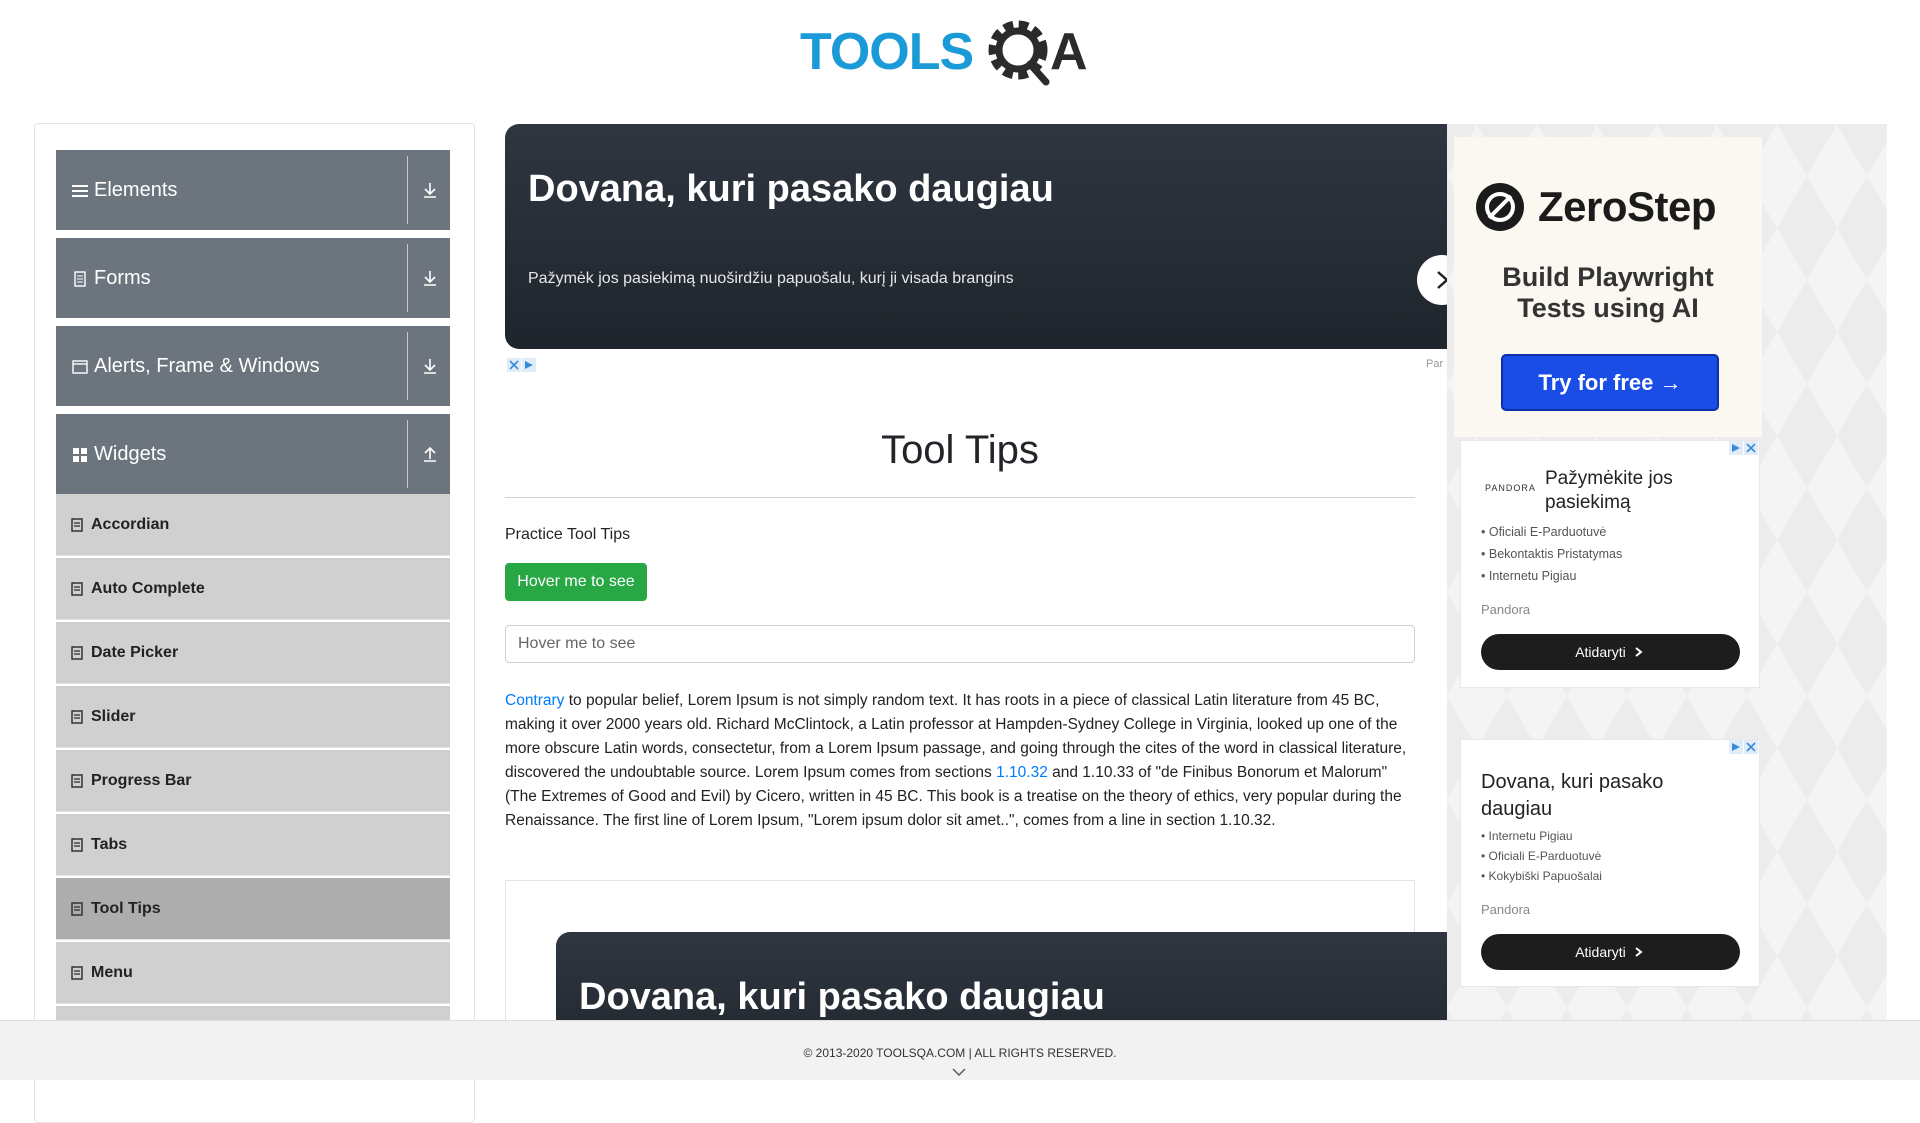  Describe the element at coordinates (80, 454) in the screenshot. I see `grid-icon` at that location.